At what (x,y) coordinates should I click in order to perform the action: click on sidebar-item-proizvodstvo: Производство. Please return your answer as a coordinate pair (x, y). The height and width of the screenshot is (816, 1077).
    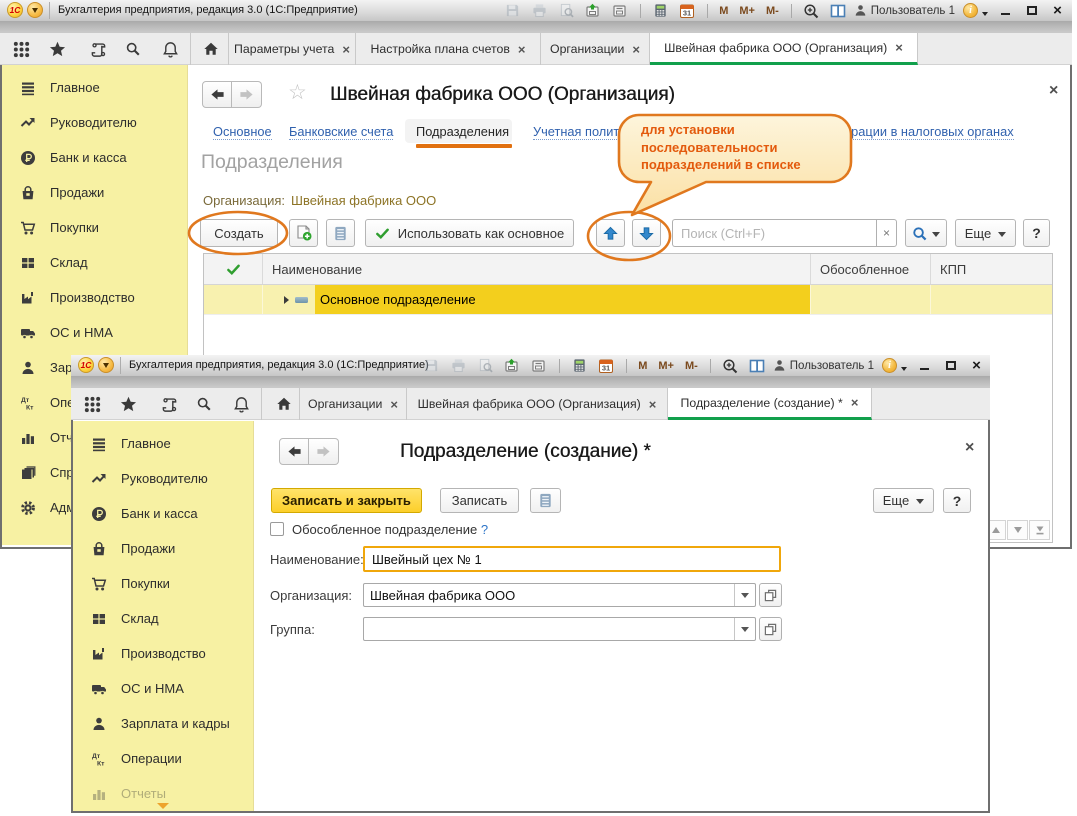
    Looking at the image, I should click on (94, 297).